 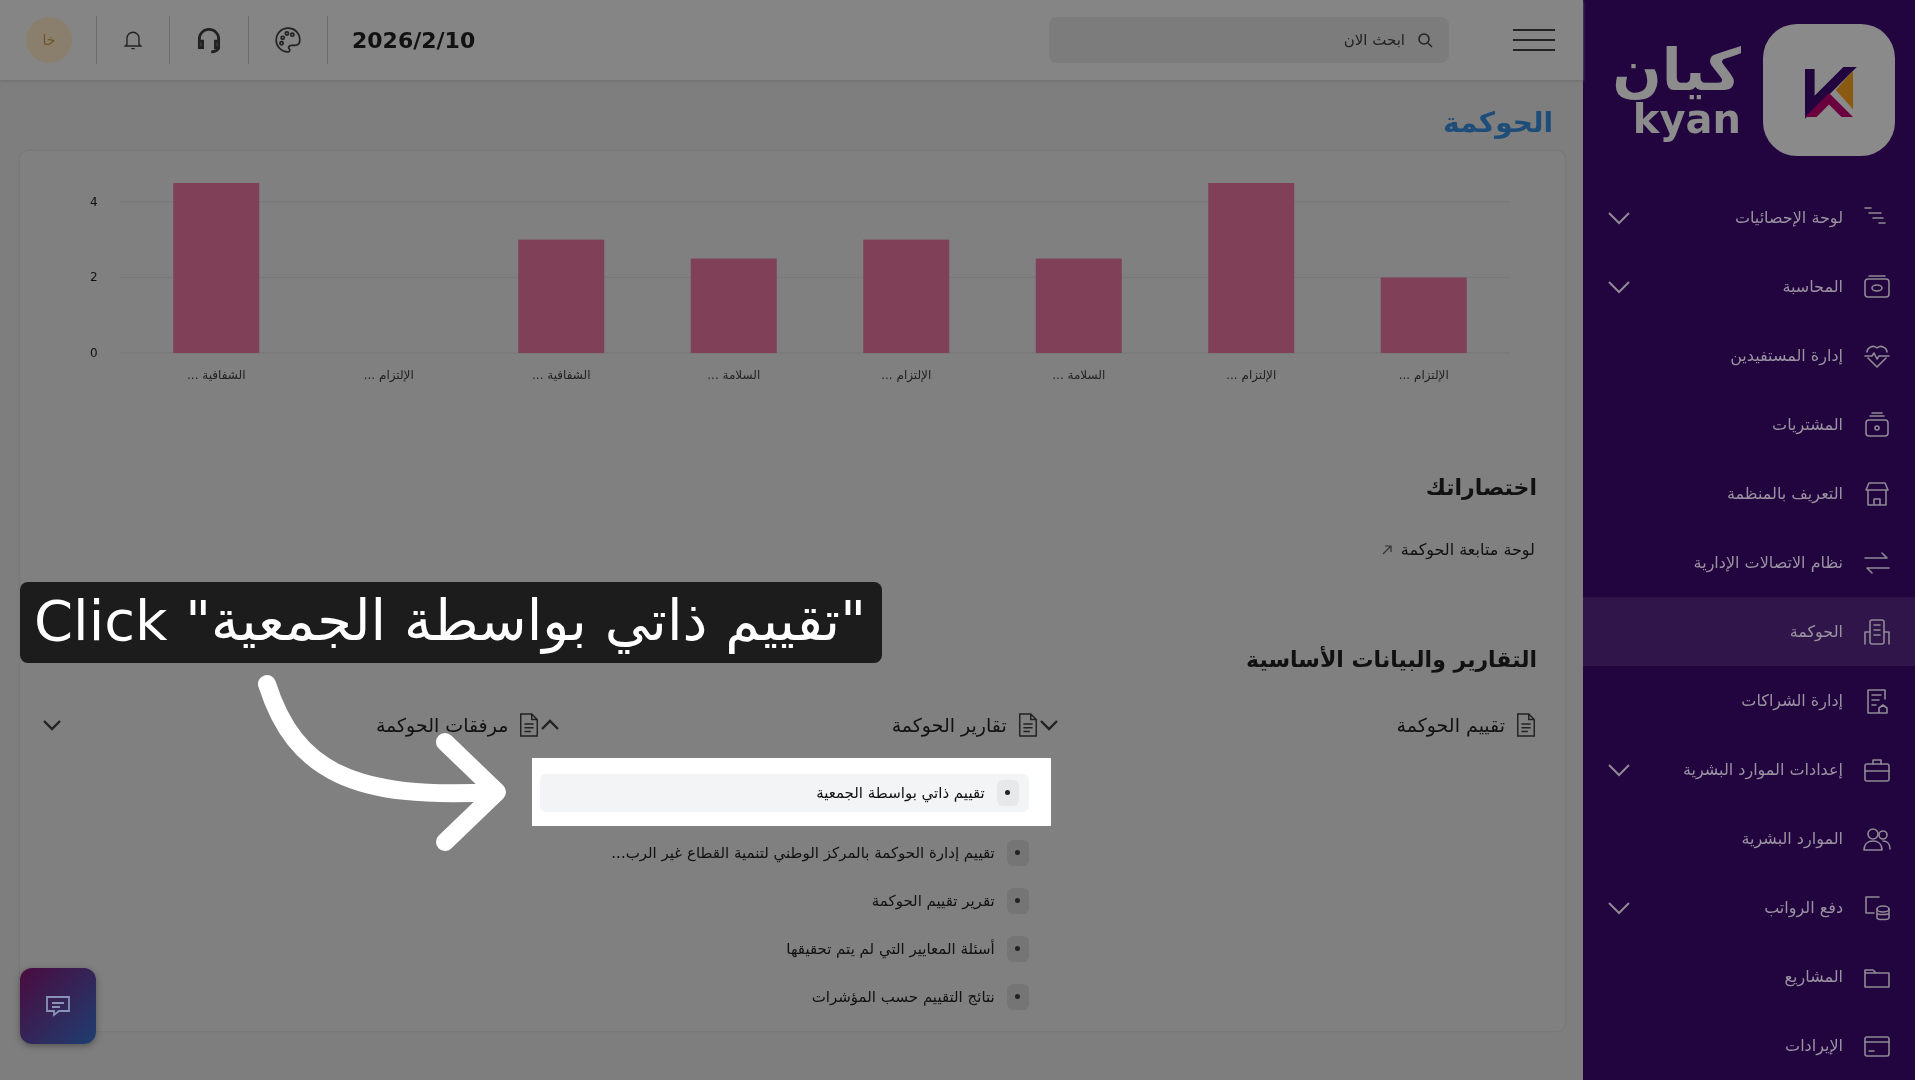 What do you see at coordinates (1425, 40) in the screenshot?
I see `search-icon` at bounding box center [1425, 40].